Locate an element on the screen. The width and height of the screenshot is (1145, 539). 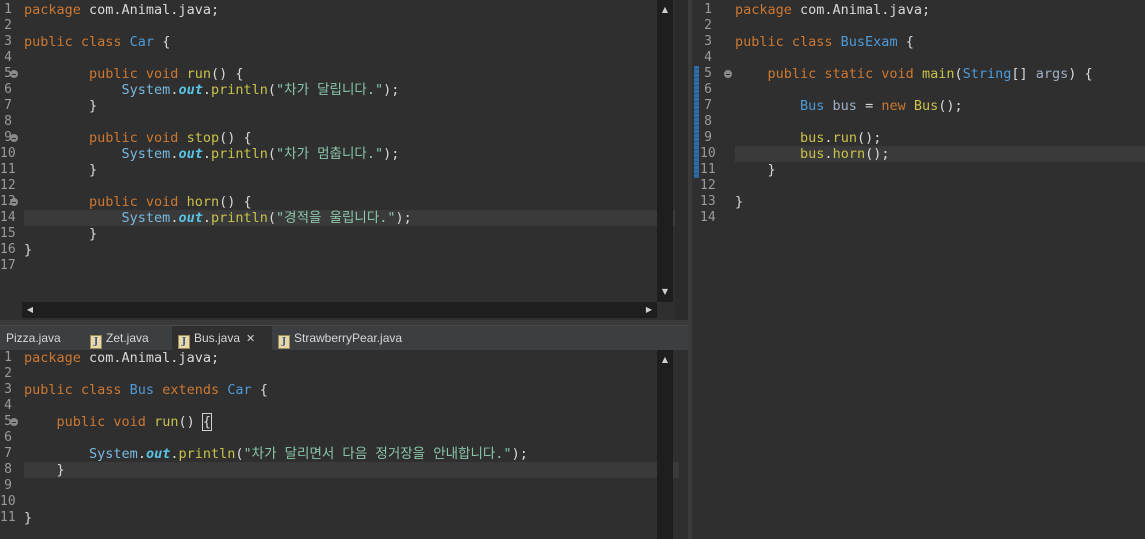
code-token: System is located at coordinates (146, 218).